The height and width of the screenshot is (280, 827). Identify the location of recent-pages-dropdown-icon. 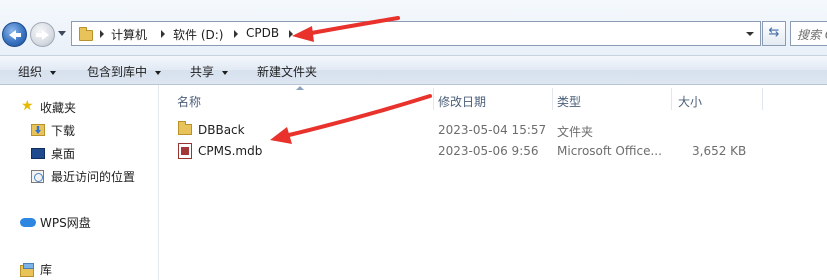
(62, 33).